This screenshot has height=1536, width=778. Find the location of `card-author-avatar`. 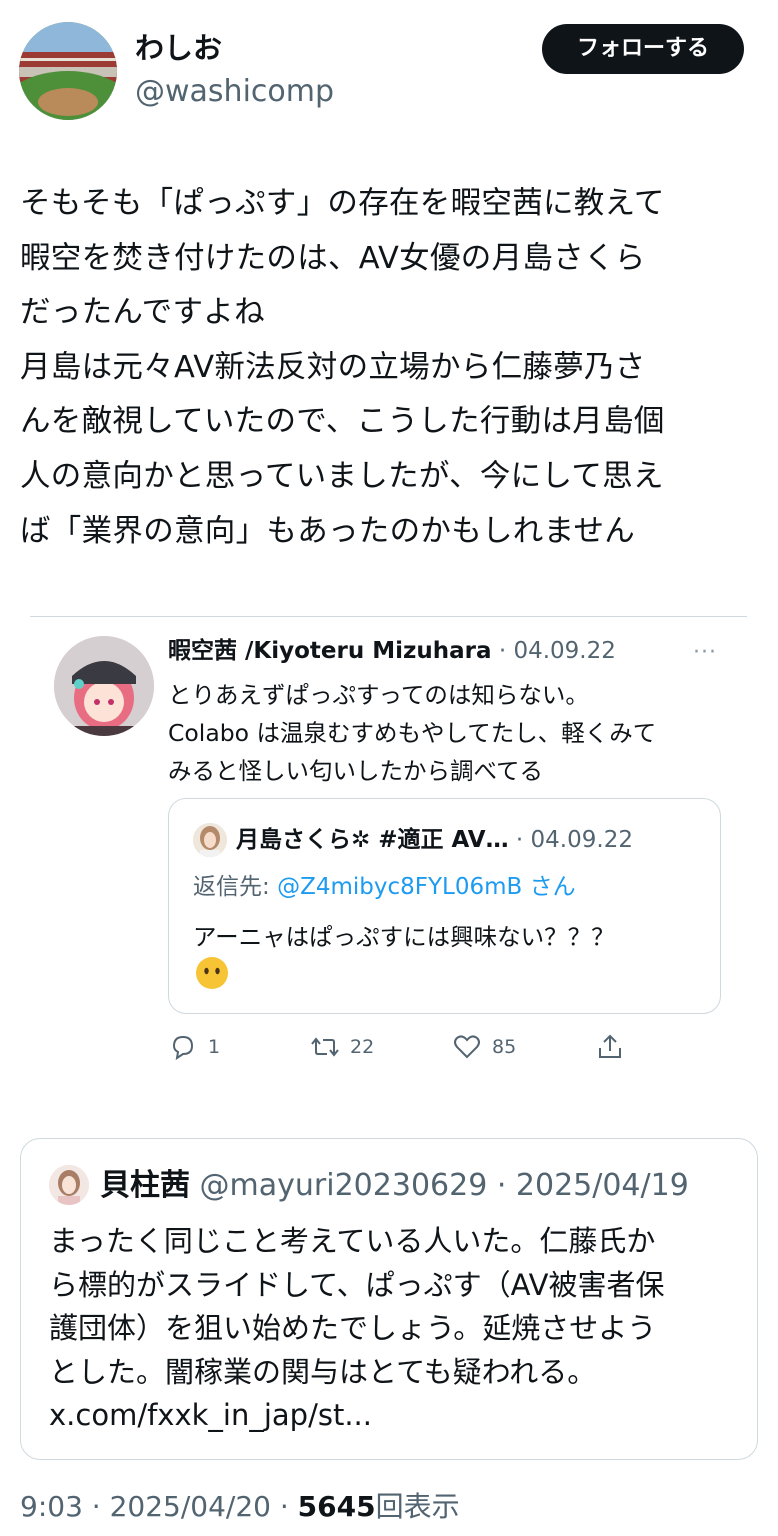

card-author-avatar is located at coordinates (69, 1185).